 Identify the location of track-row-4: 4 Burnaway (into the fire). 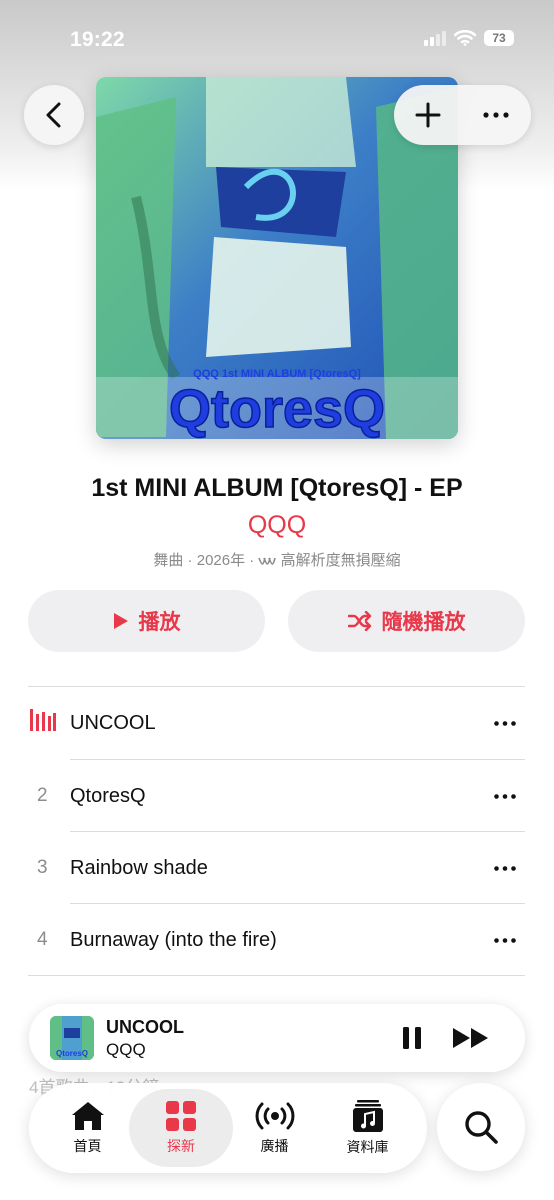
(276, 940).